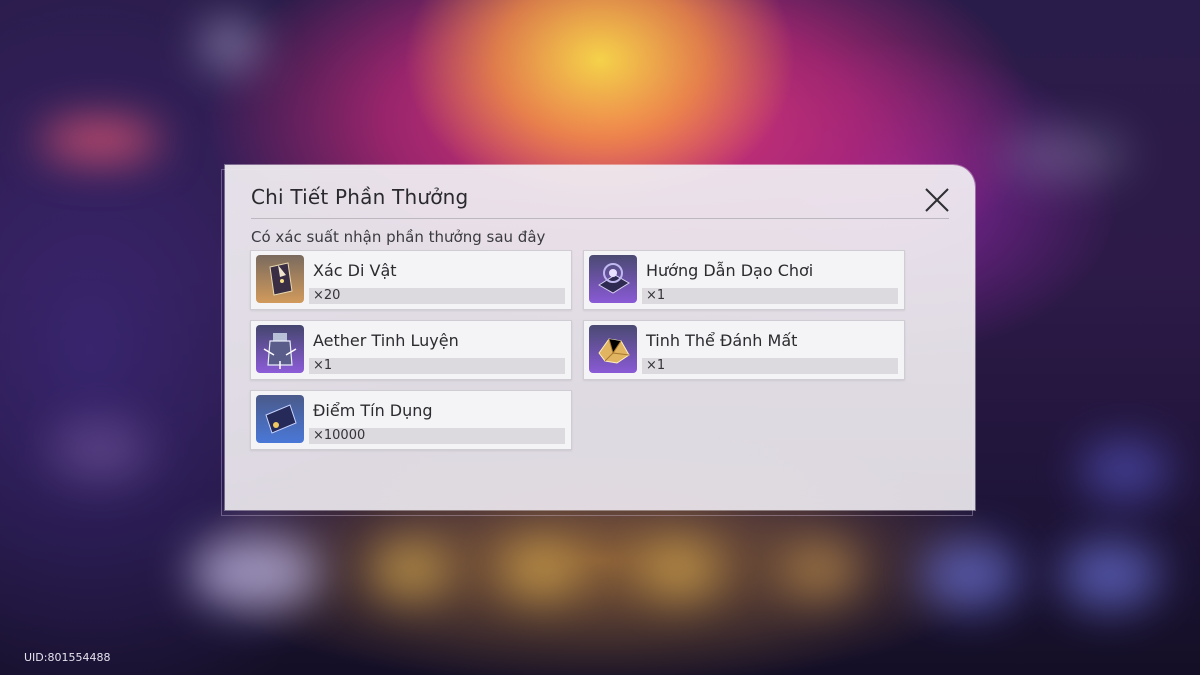 Image resolution: width=1200 pixels, height=675 pixels. Describe the element at coordinates (613, 349) in the screenshot. I see `lost-crystal-icon` at that location.